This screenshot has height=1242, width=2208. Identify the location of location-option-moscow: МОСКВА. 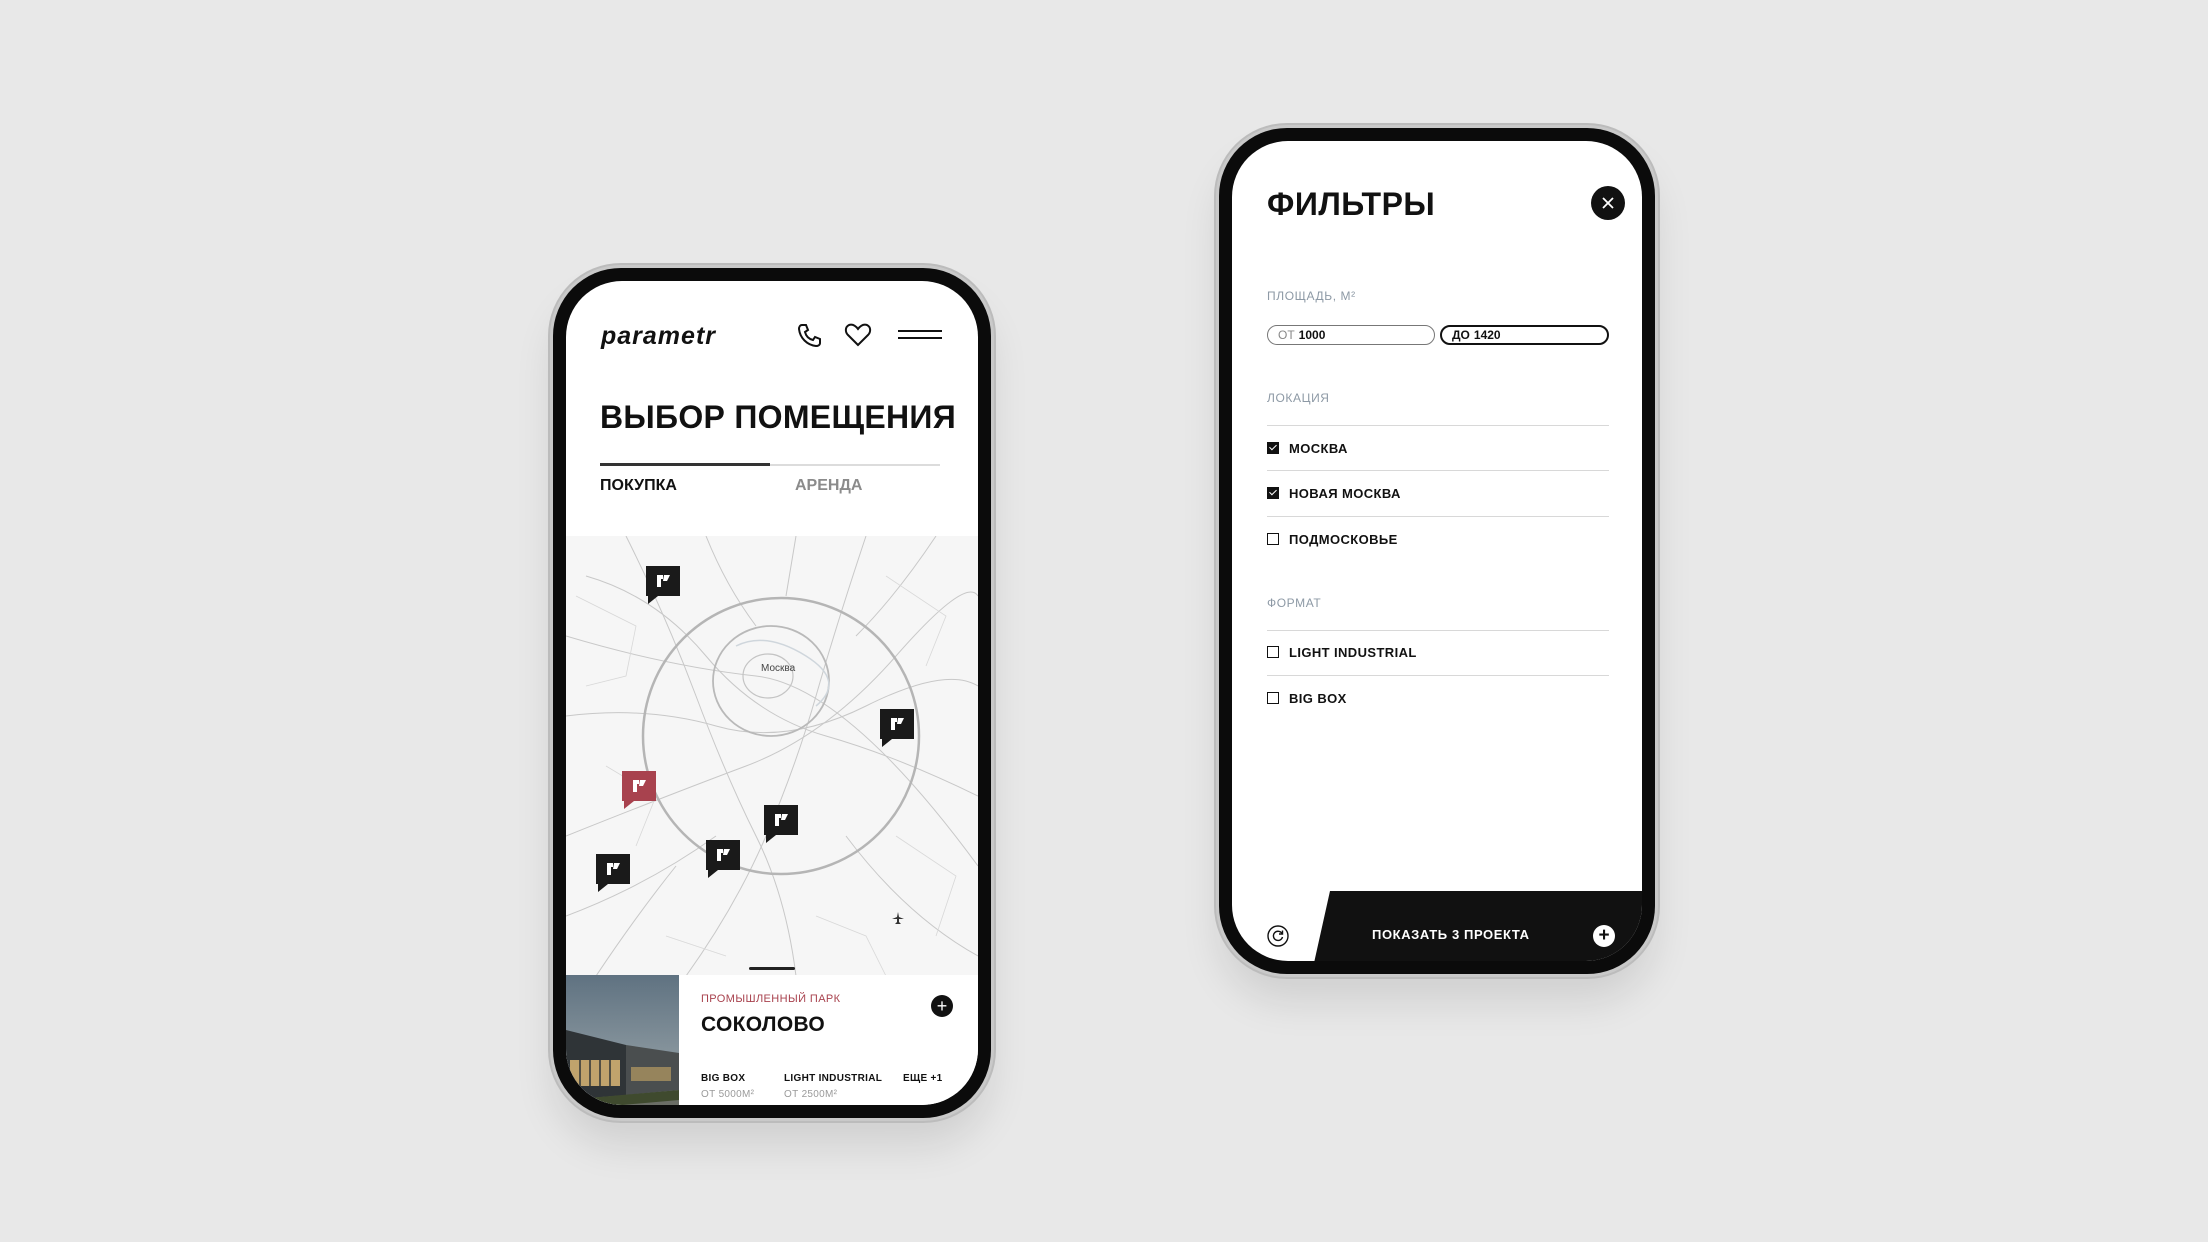
(1307, 448).